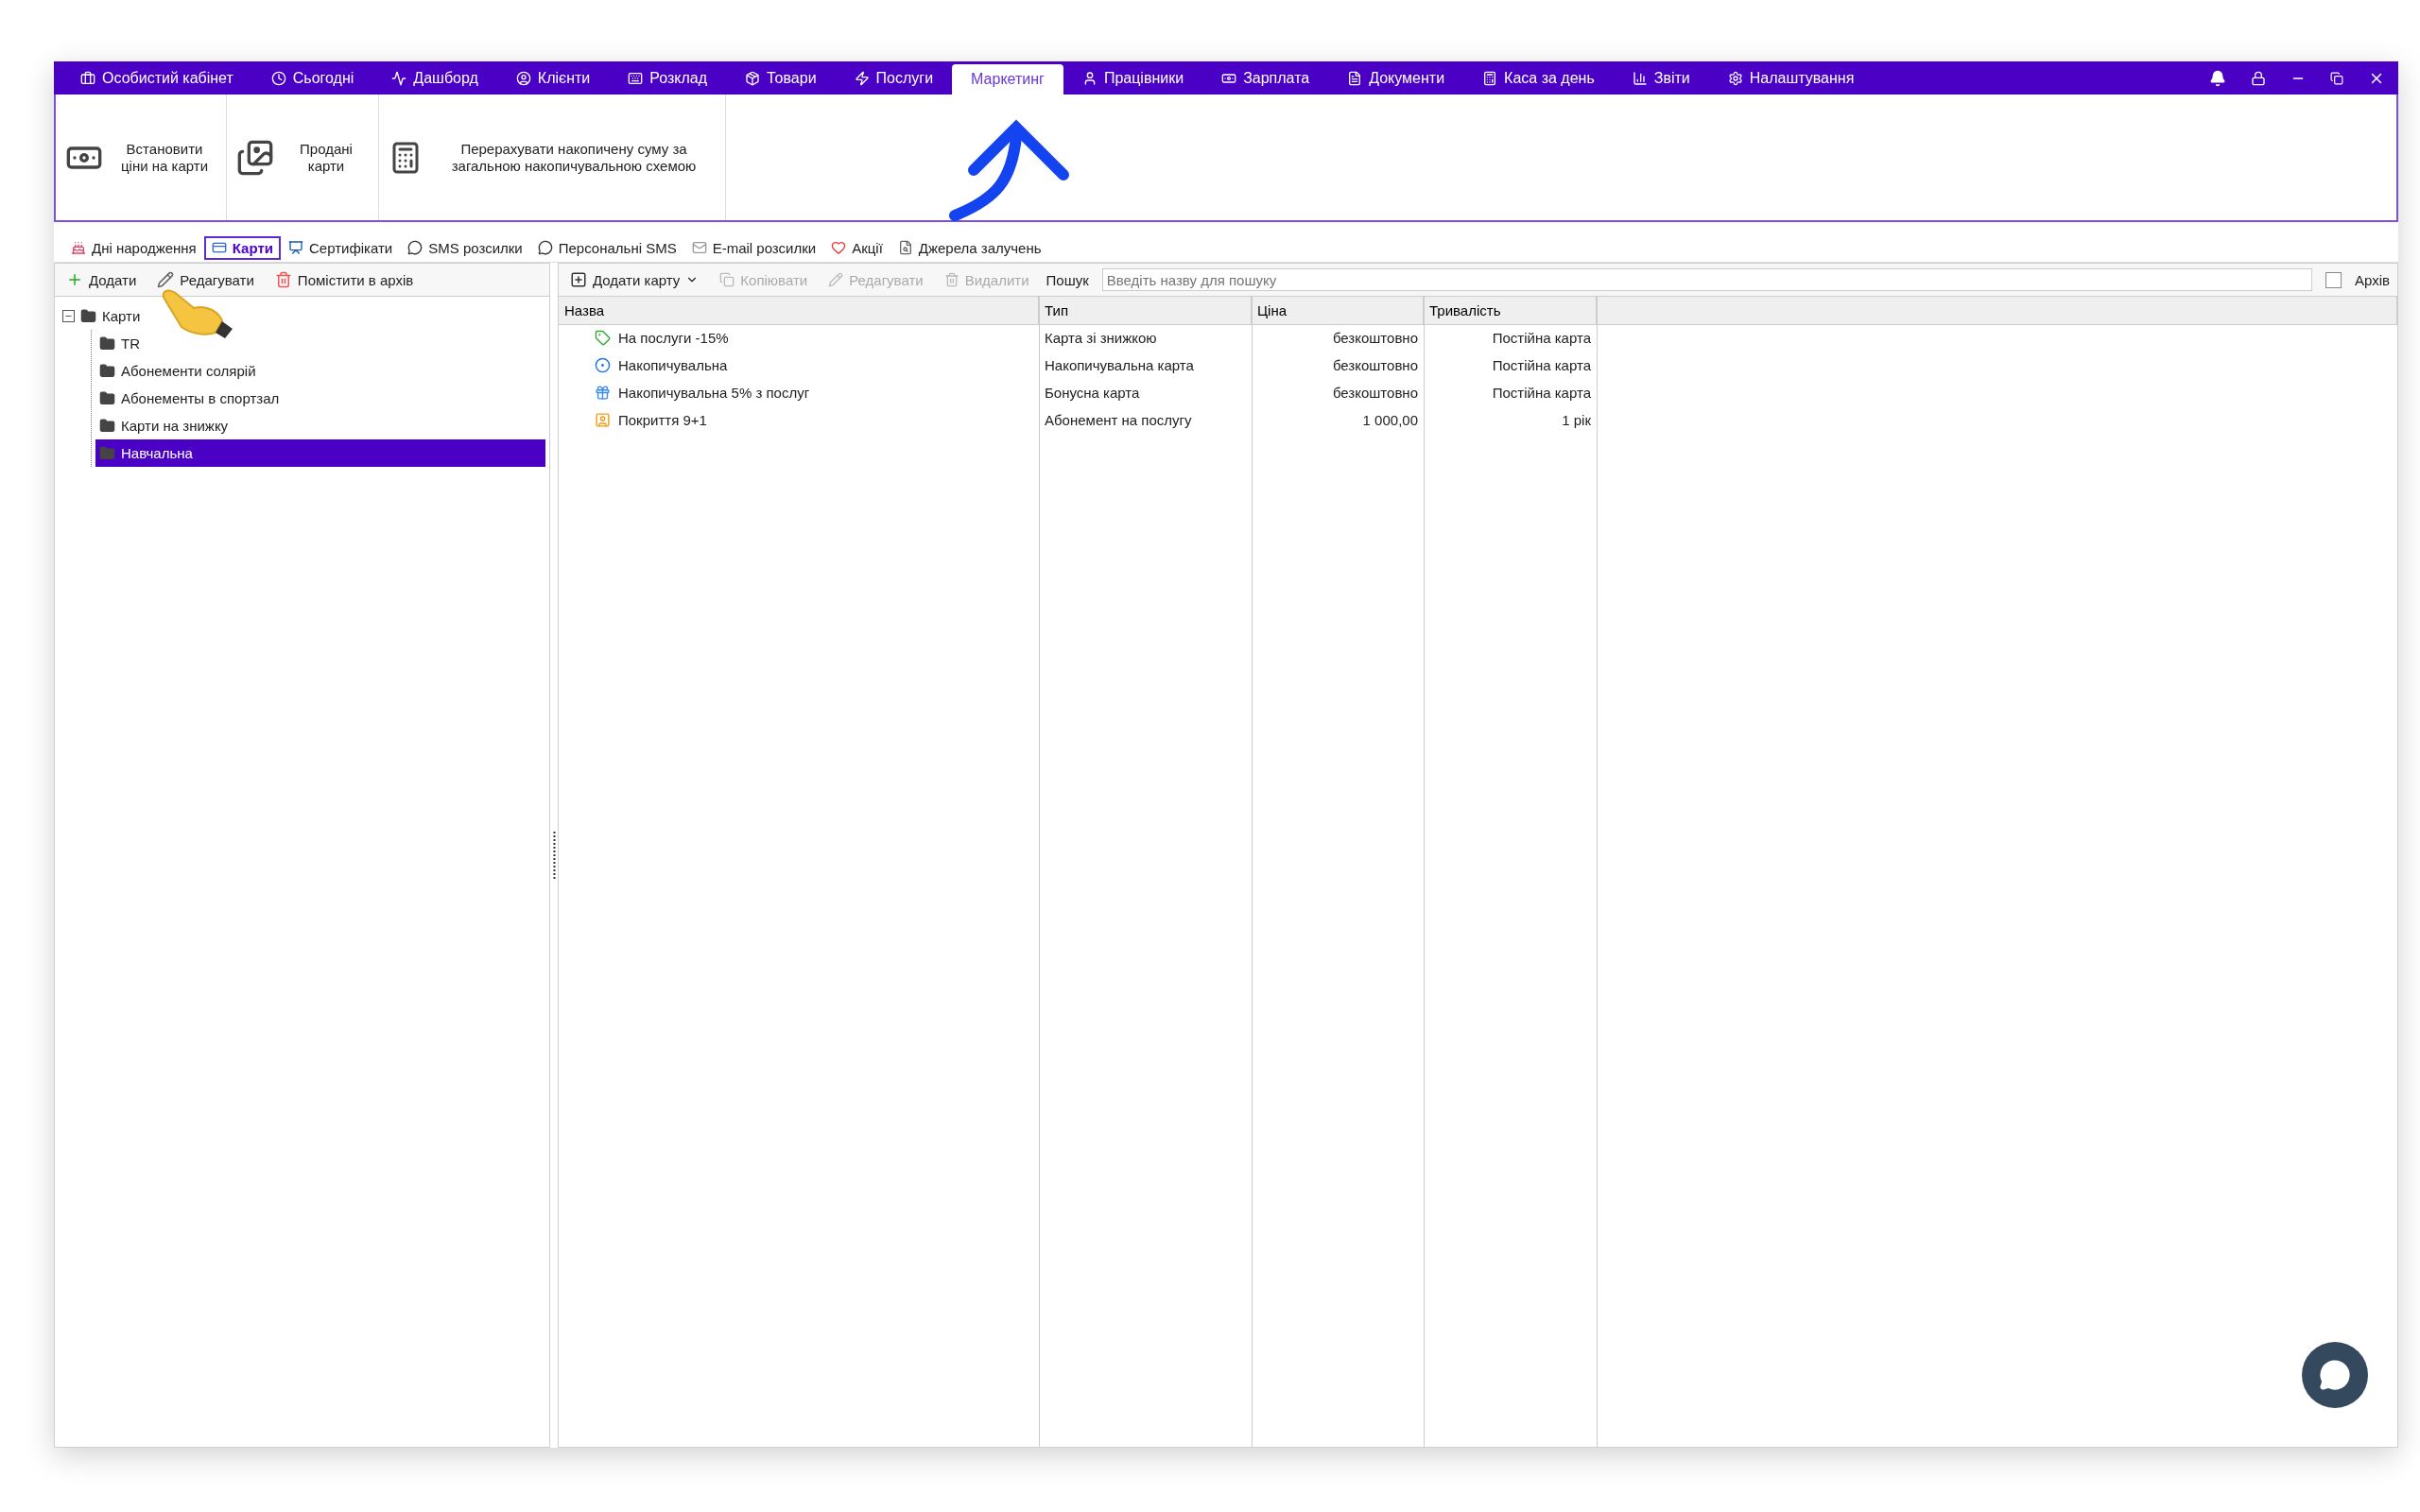  What do you see at coordinates (465, 247) in the screenshot?
I see `section-tab: SMS розсилки` at bounding box center [465, 247].